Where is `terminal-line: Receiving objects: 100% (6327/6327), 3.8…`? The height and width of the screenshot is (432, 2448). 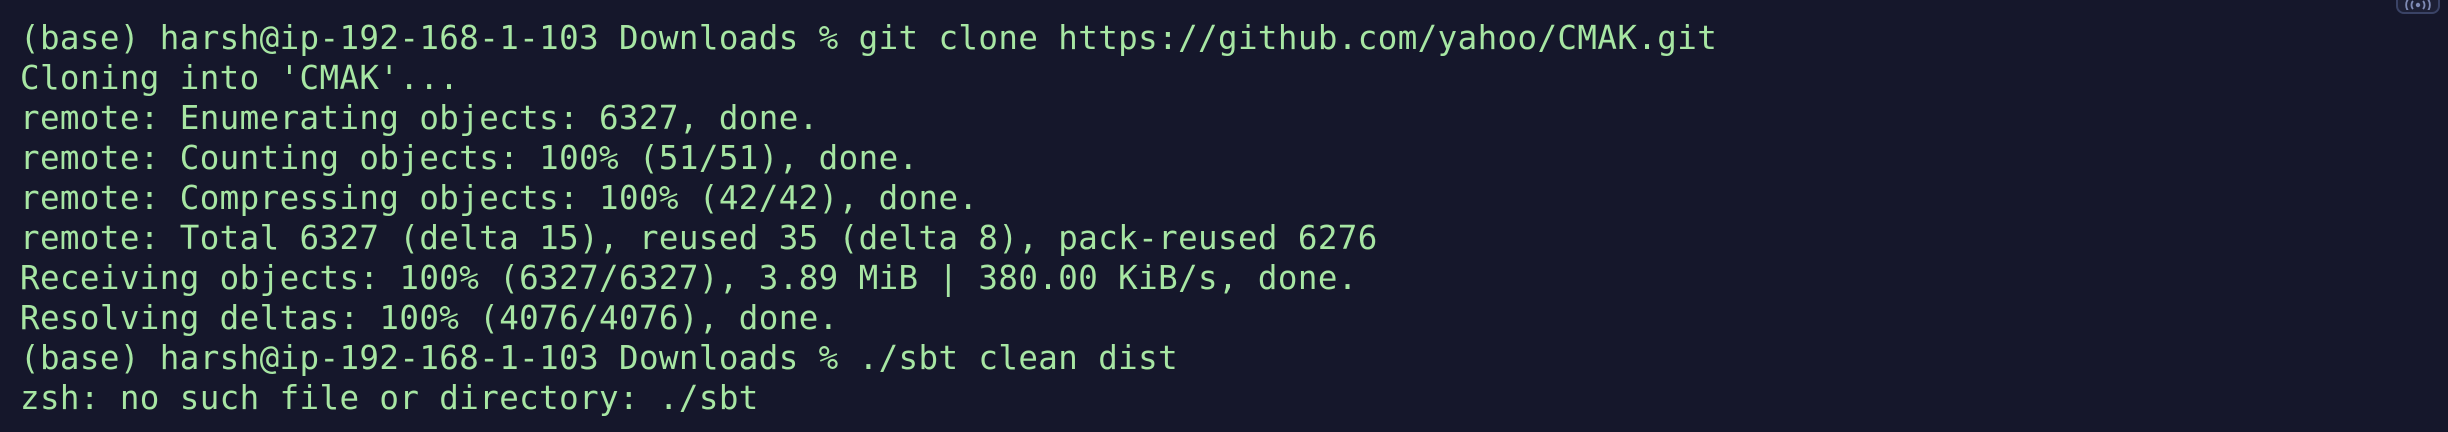 terminal-line: Receiving objects: 100% (6327/6327), 3.8… is located at coordinates (689, 278).